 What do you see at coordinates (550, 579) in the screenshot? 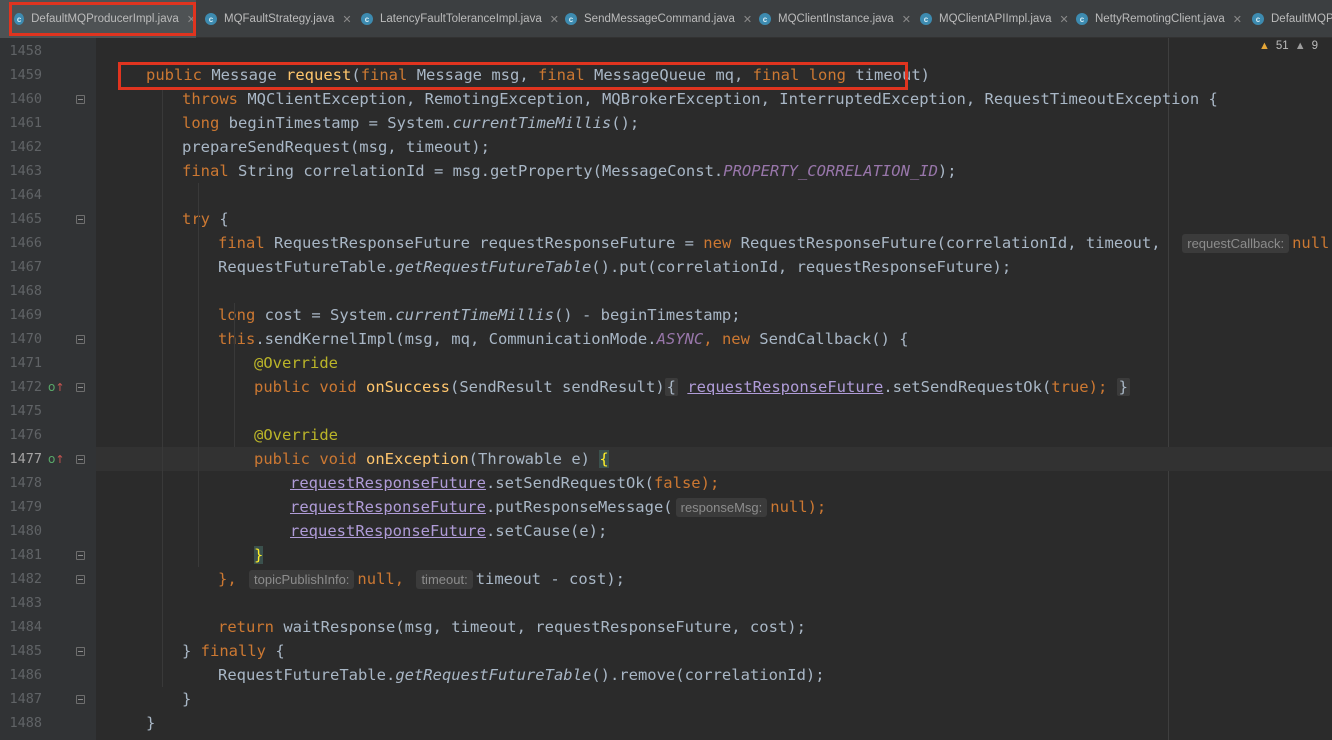
I see `code-token: timeout - cost);` at bounding box center [550, 579].